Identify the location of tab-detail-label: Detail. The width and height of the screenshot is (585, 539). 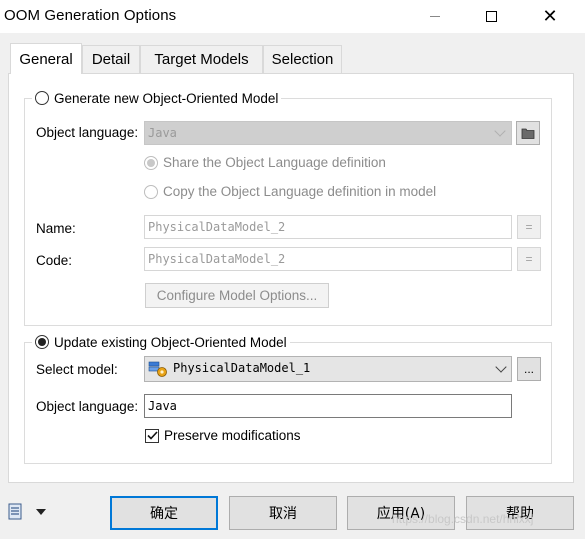
(111, 59).